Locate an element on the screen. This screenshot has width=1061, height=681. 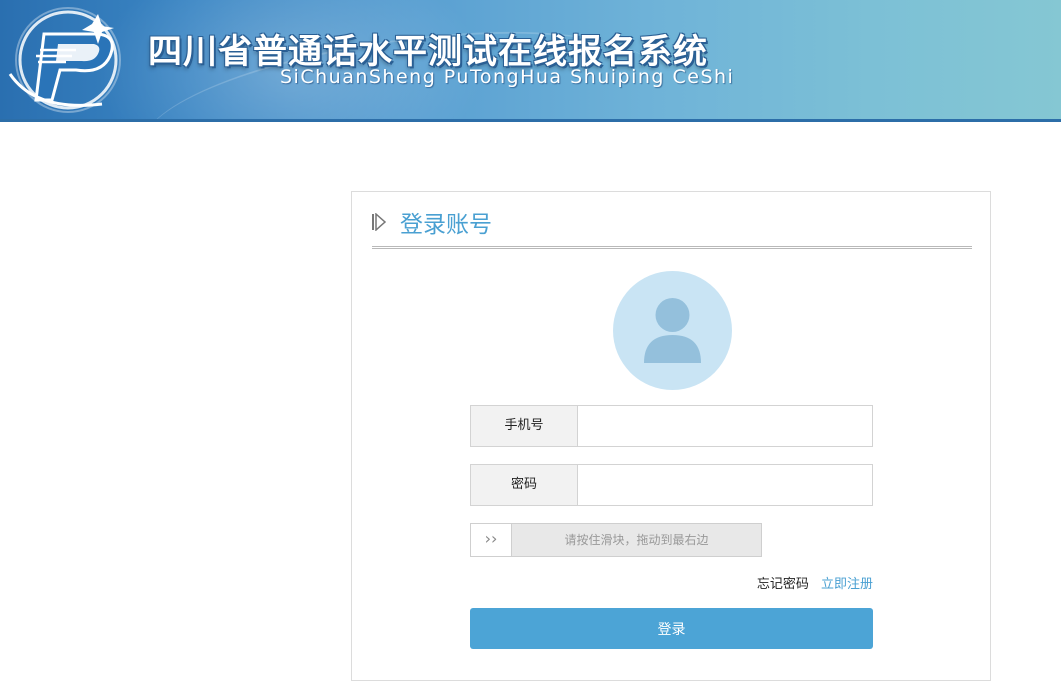
password-input is located at coordinates (725, 485).